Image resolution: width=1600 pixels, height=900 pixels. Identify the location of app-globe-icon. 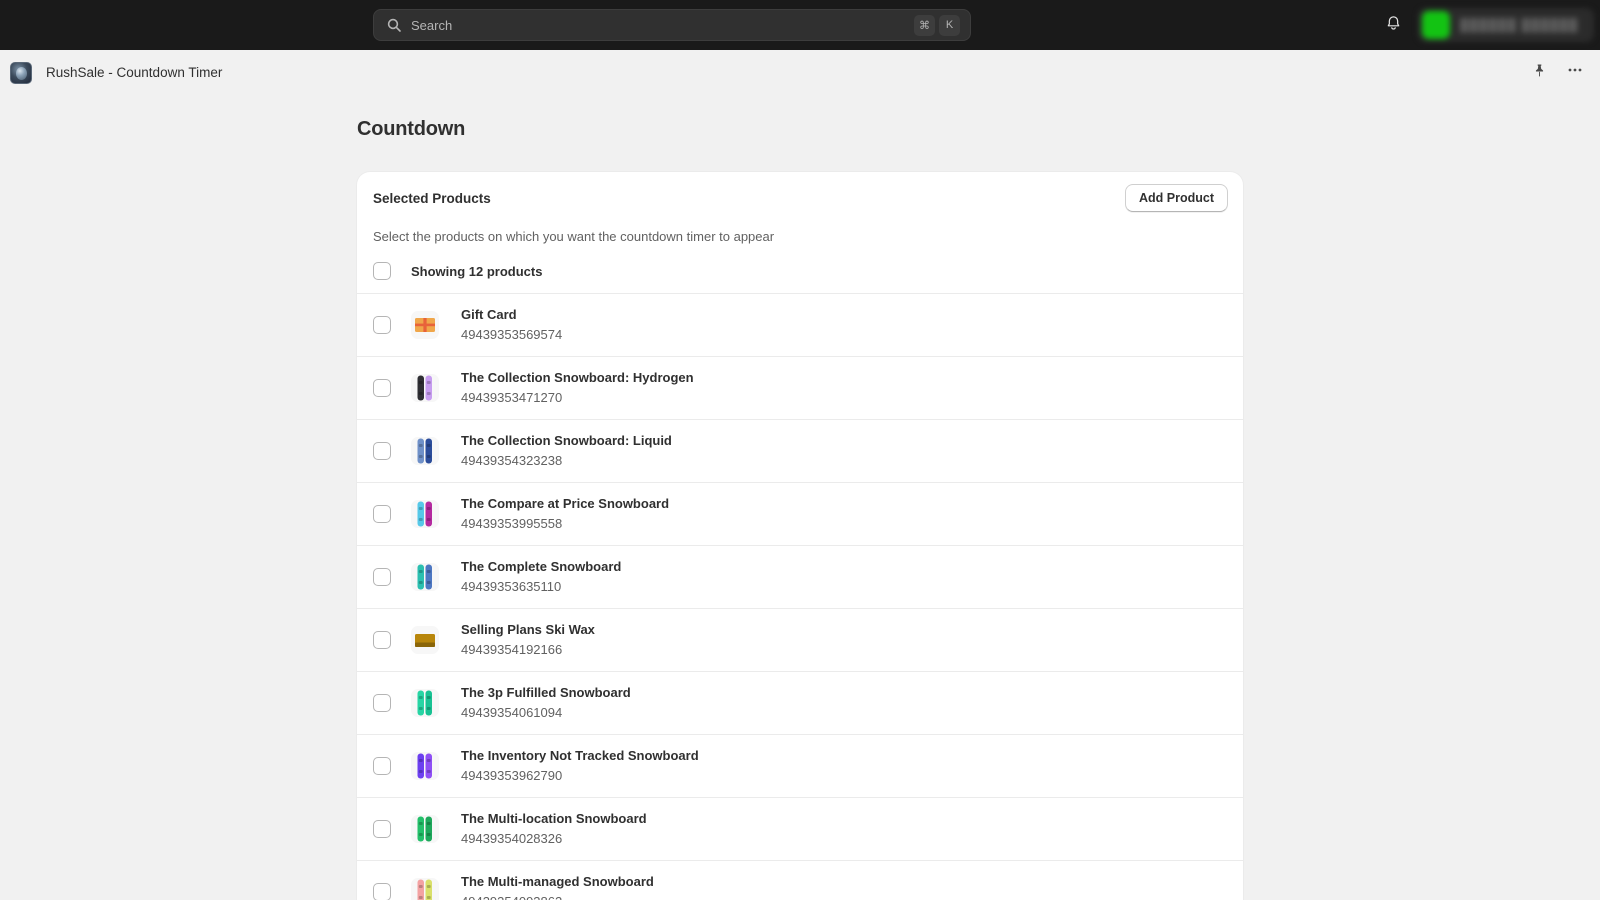
(21, 72).